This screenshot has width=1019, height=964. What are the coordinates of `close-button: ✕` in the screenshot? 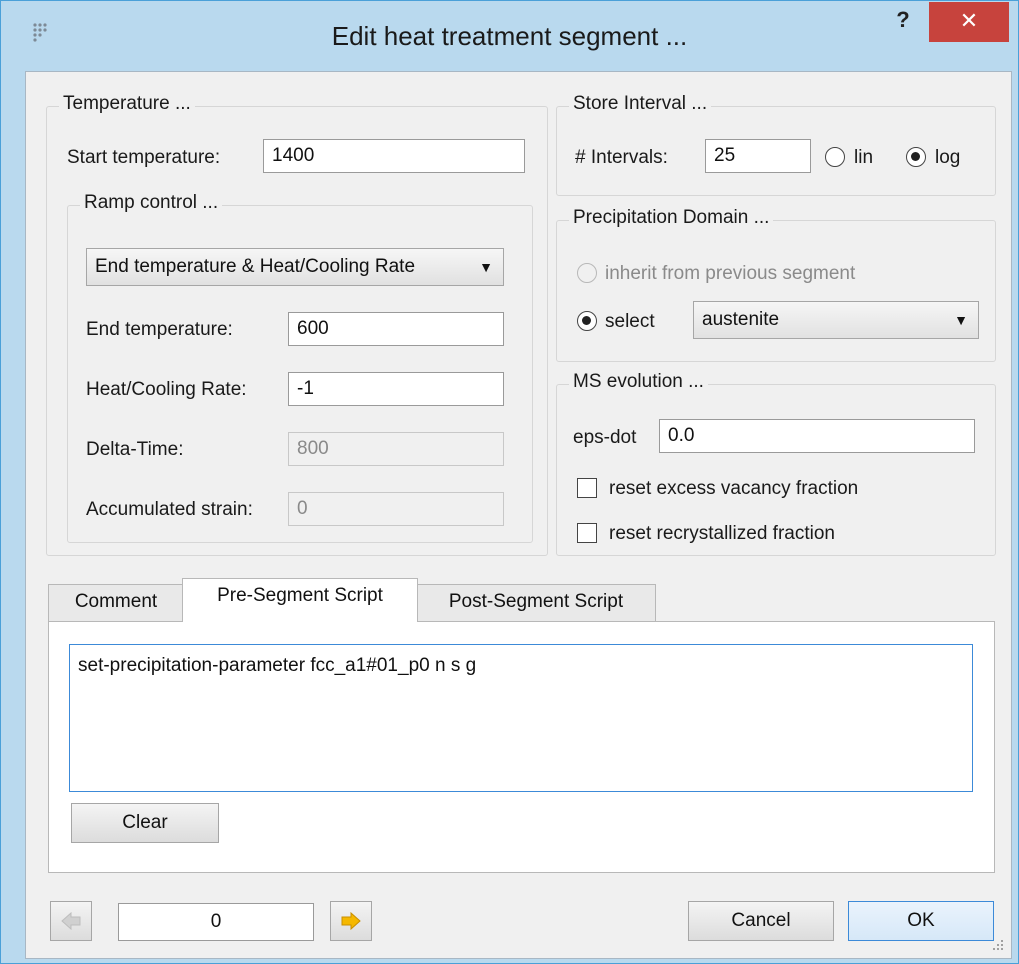 It's located at (969, 22).